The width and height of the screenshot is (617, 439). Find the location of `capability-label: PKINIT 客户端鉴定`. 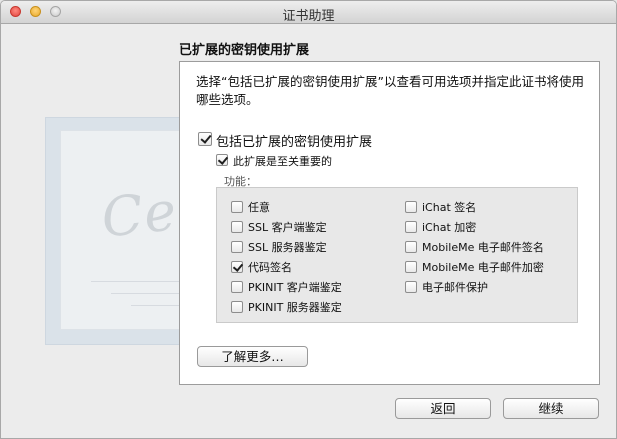

capability-label: PKINIT 客户端鉴定 is located at coordinates (295, 287).